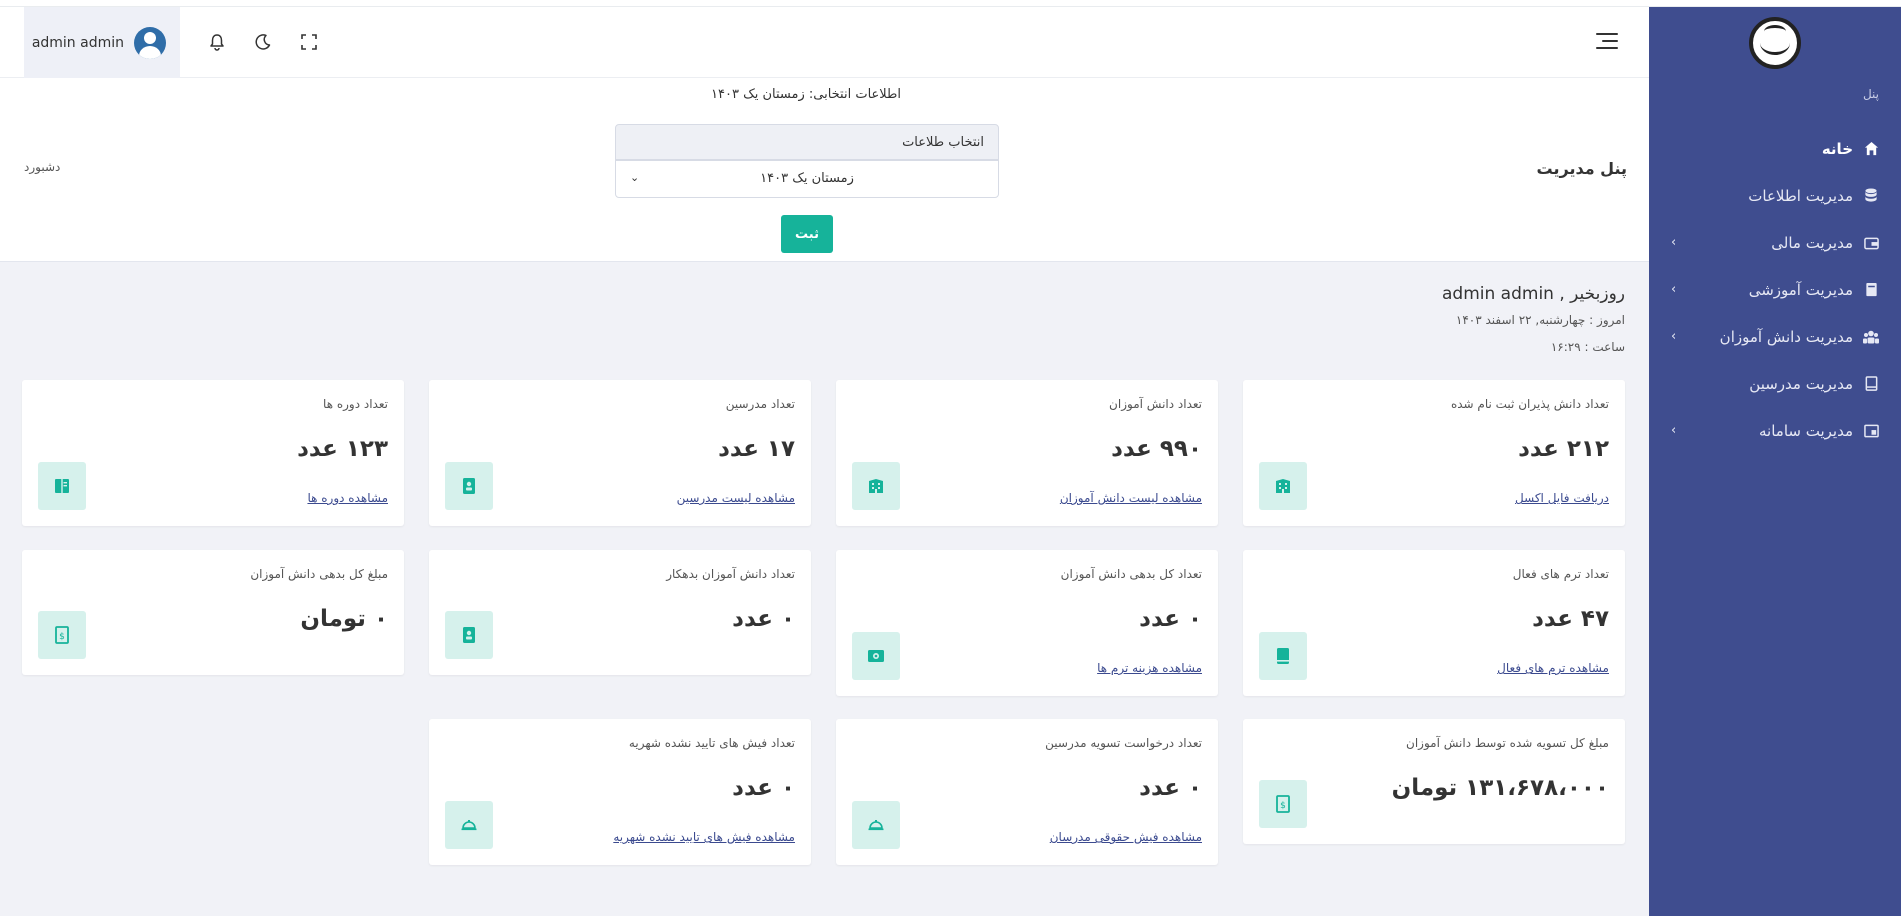 Image resolution: width=1901 pixels, height=916 pixels. What do you see at coordinates (1529, 404) in the screenshot?
I see `card-title: تعداد دانش پذیران ثبت نام شده` at bounding box center [1529, 404].